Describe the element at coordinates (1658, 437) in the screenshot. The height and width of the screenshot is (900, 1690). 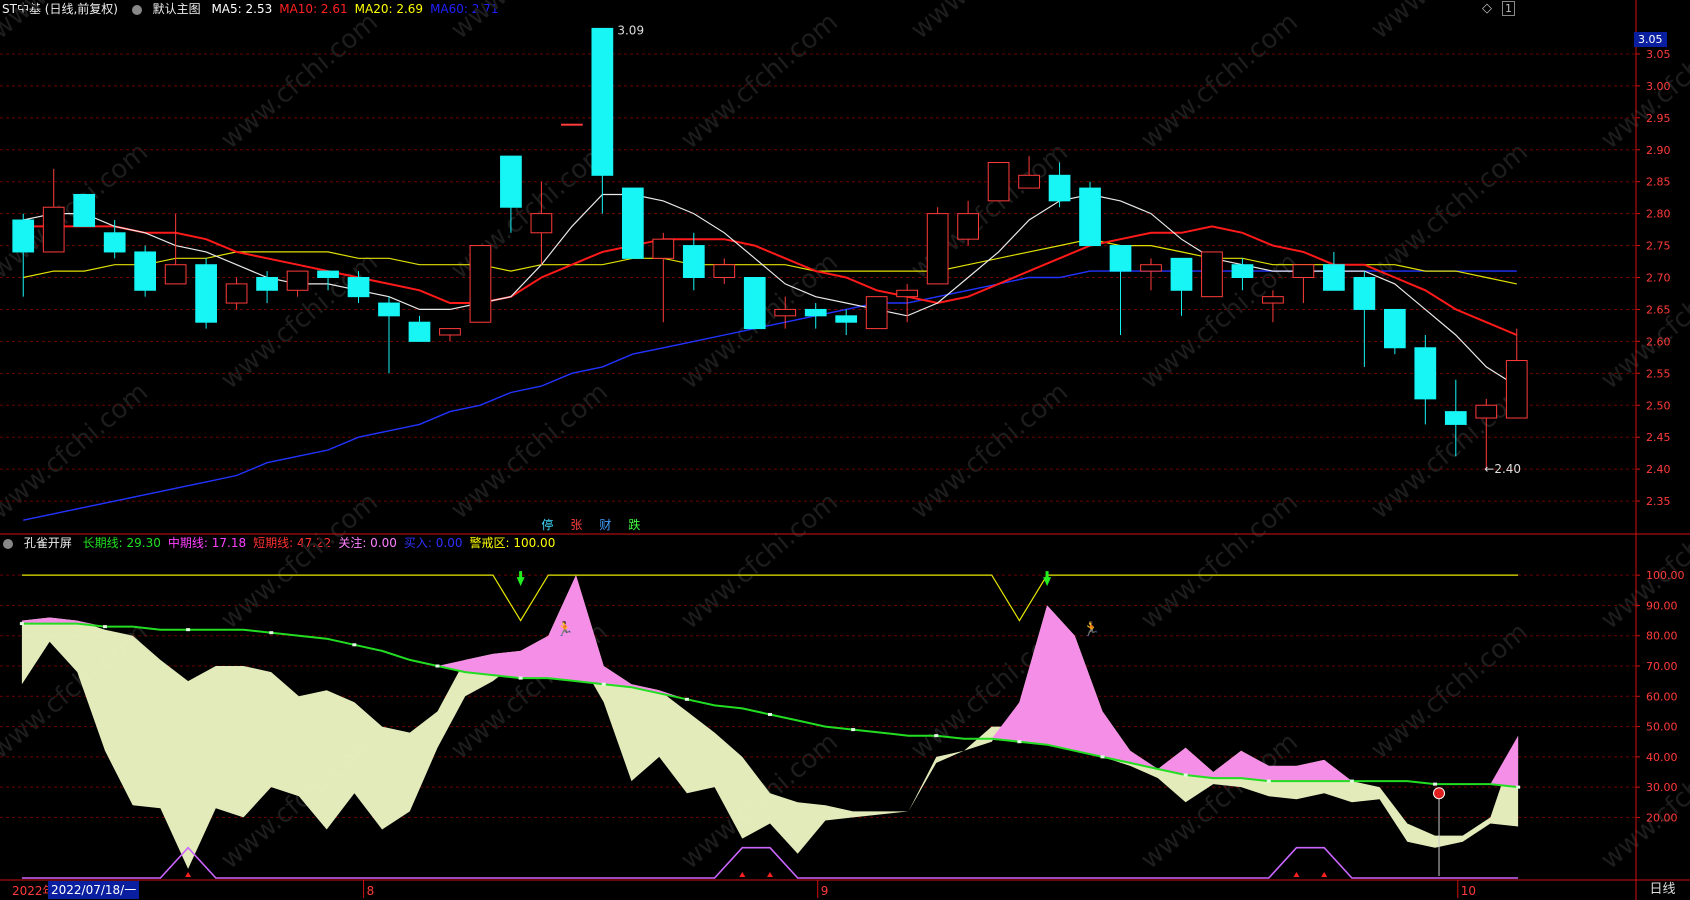
I see `price-tick-label: 2.45` at that location.